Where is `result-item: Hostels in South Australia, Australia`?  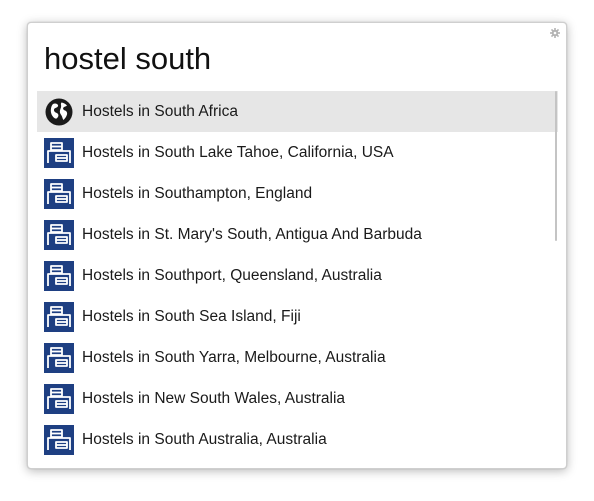 result-item: Hostels in South Australia, Australia is located at coordinates (297, 439).